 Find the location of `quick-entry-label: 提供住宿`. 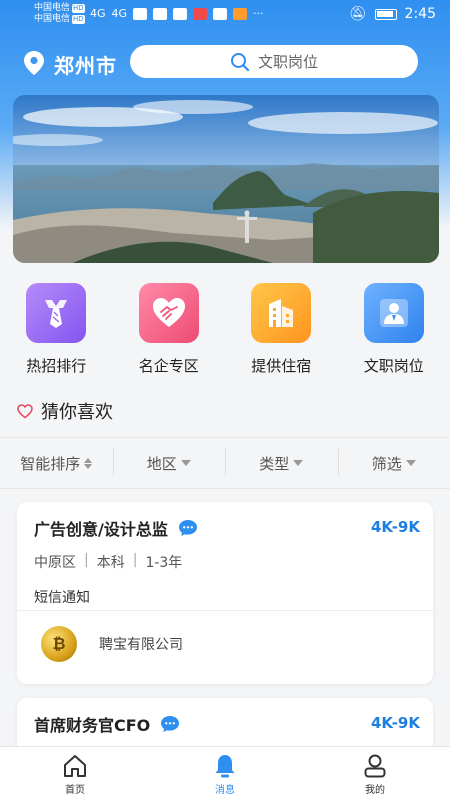

quick-entry-label: 提供住宿 is located at coordinates (281, 366).